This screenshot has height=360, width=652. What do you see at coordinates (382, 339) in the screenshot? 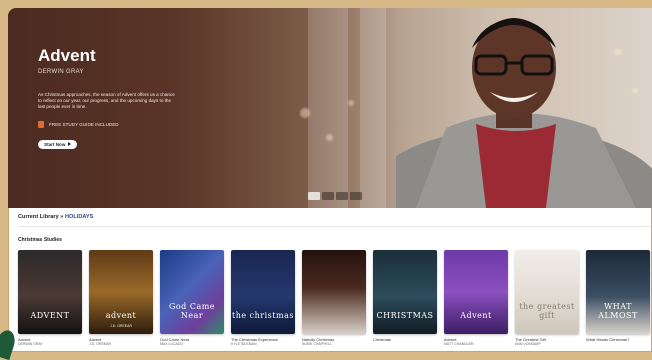
I see `study-title: Christmas` at bounding box center [382, 339].